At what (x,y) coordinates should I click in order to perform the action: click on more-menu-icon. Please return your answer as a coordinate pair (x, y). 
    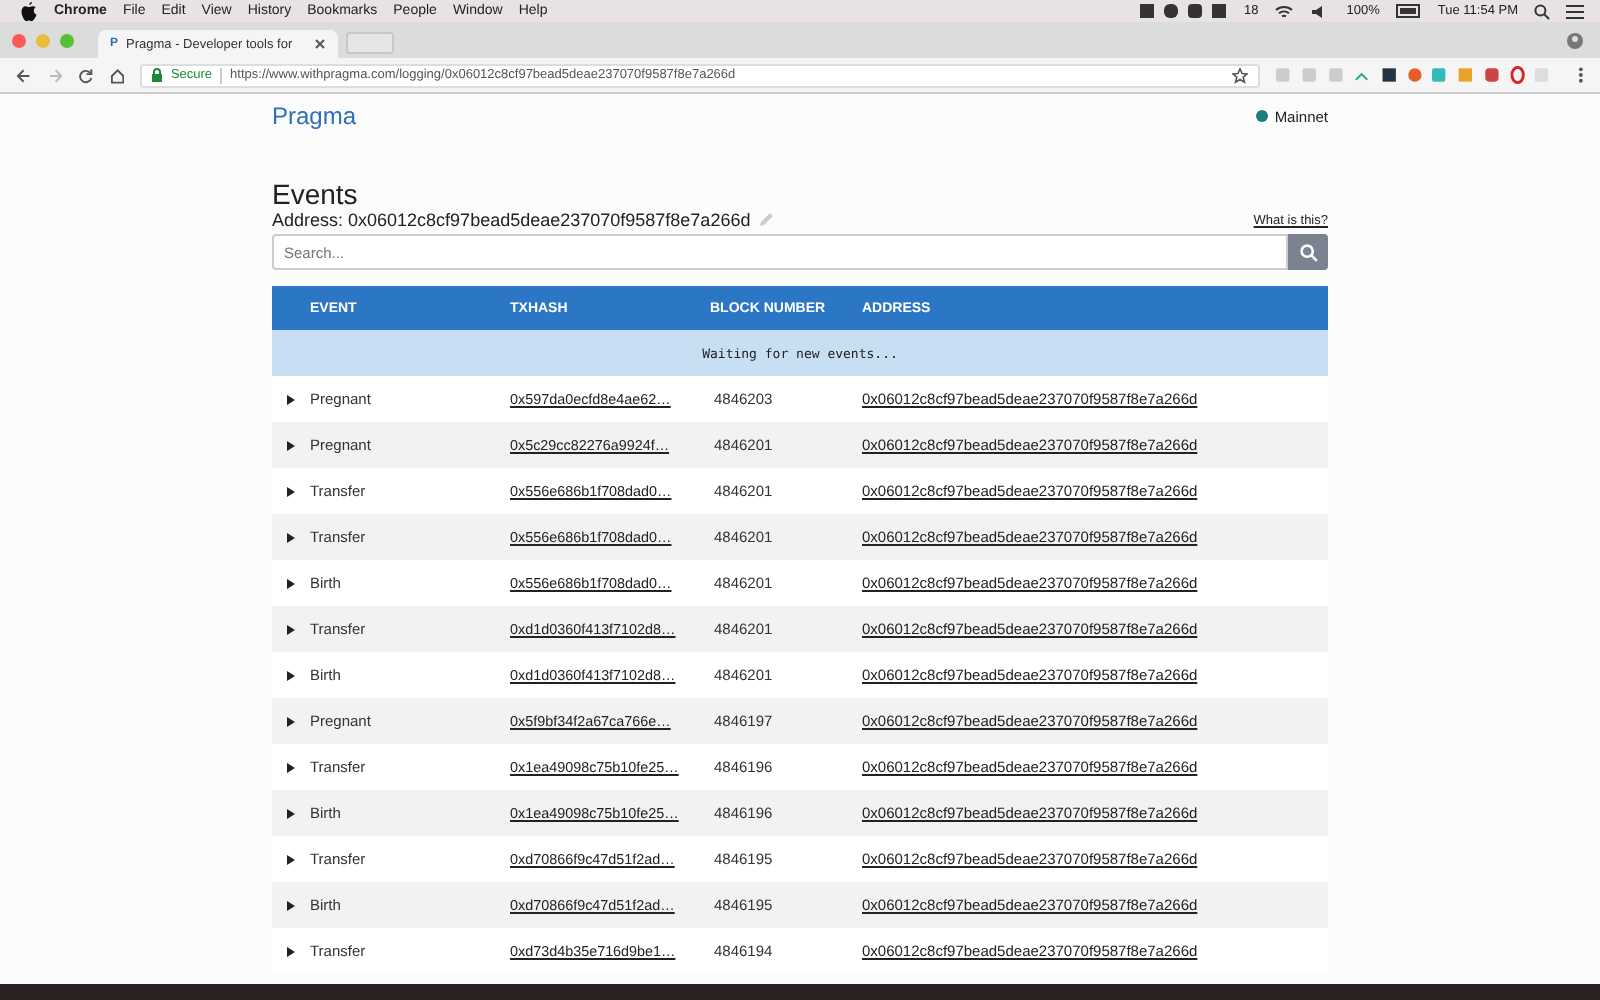
    Looking at the image, I should click on (1581, 75).